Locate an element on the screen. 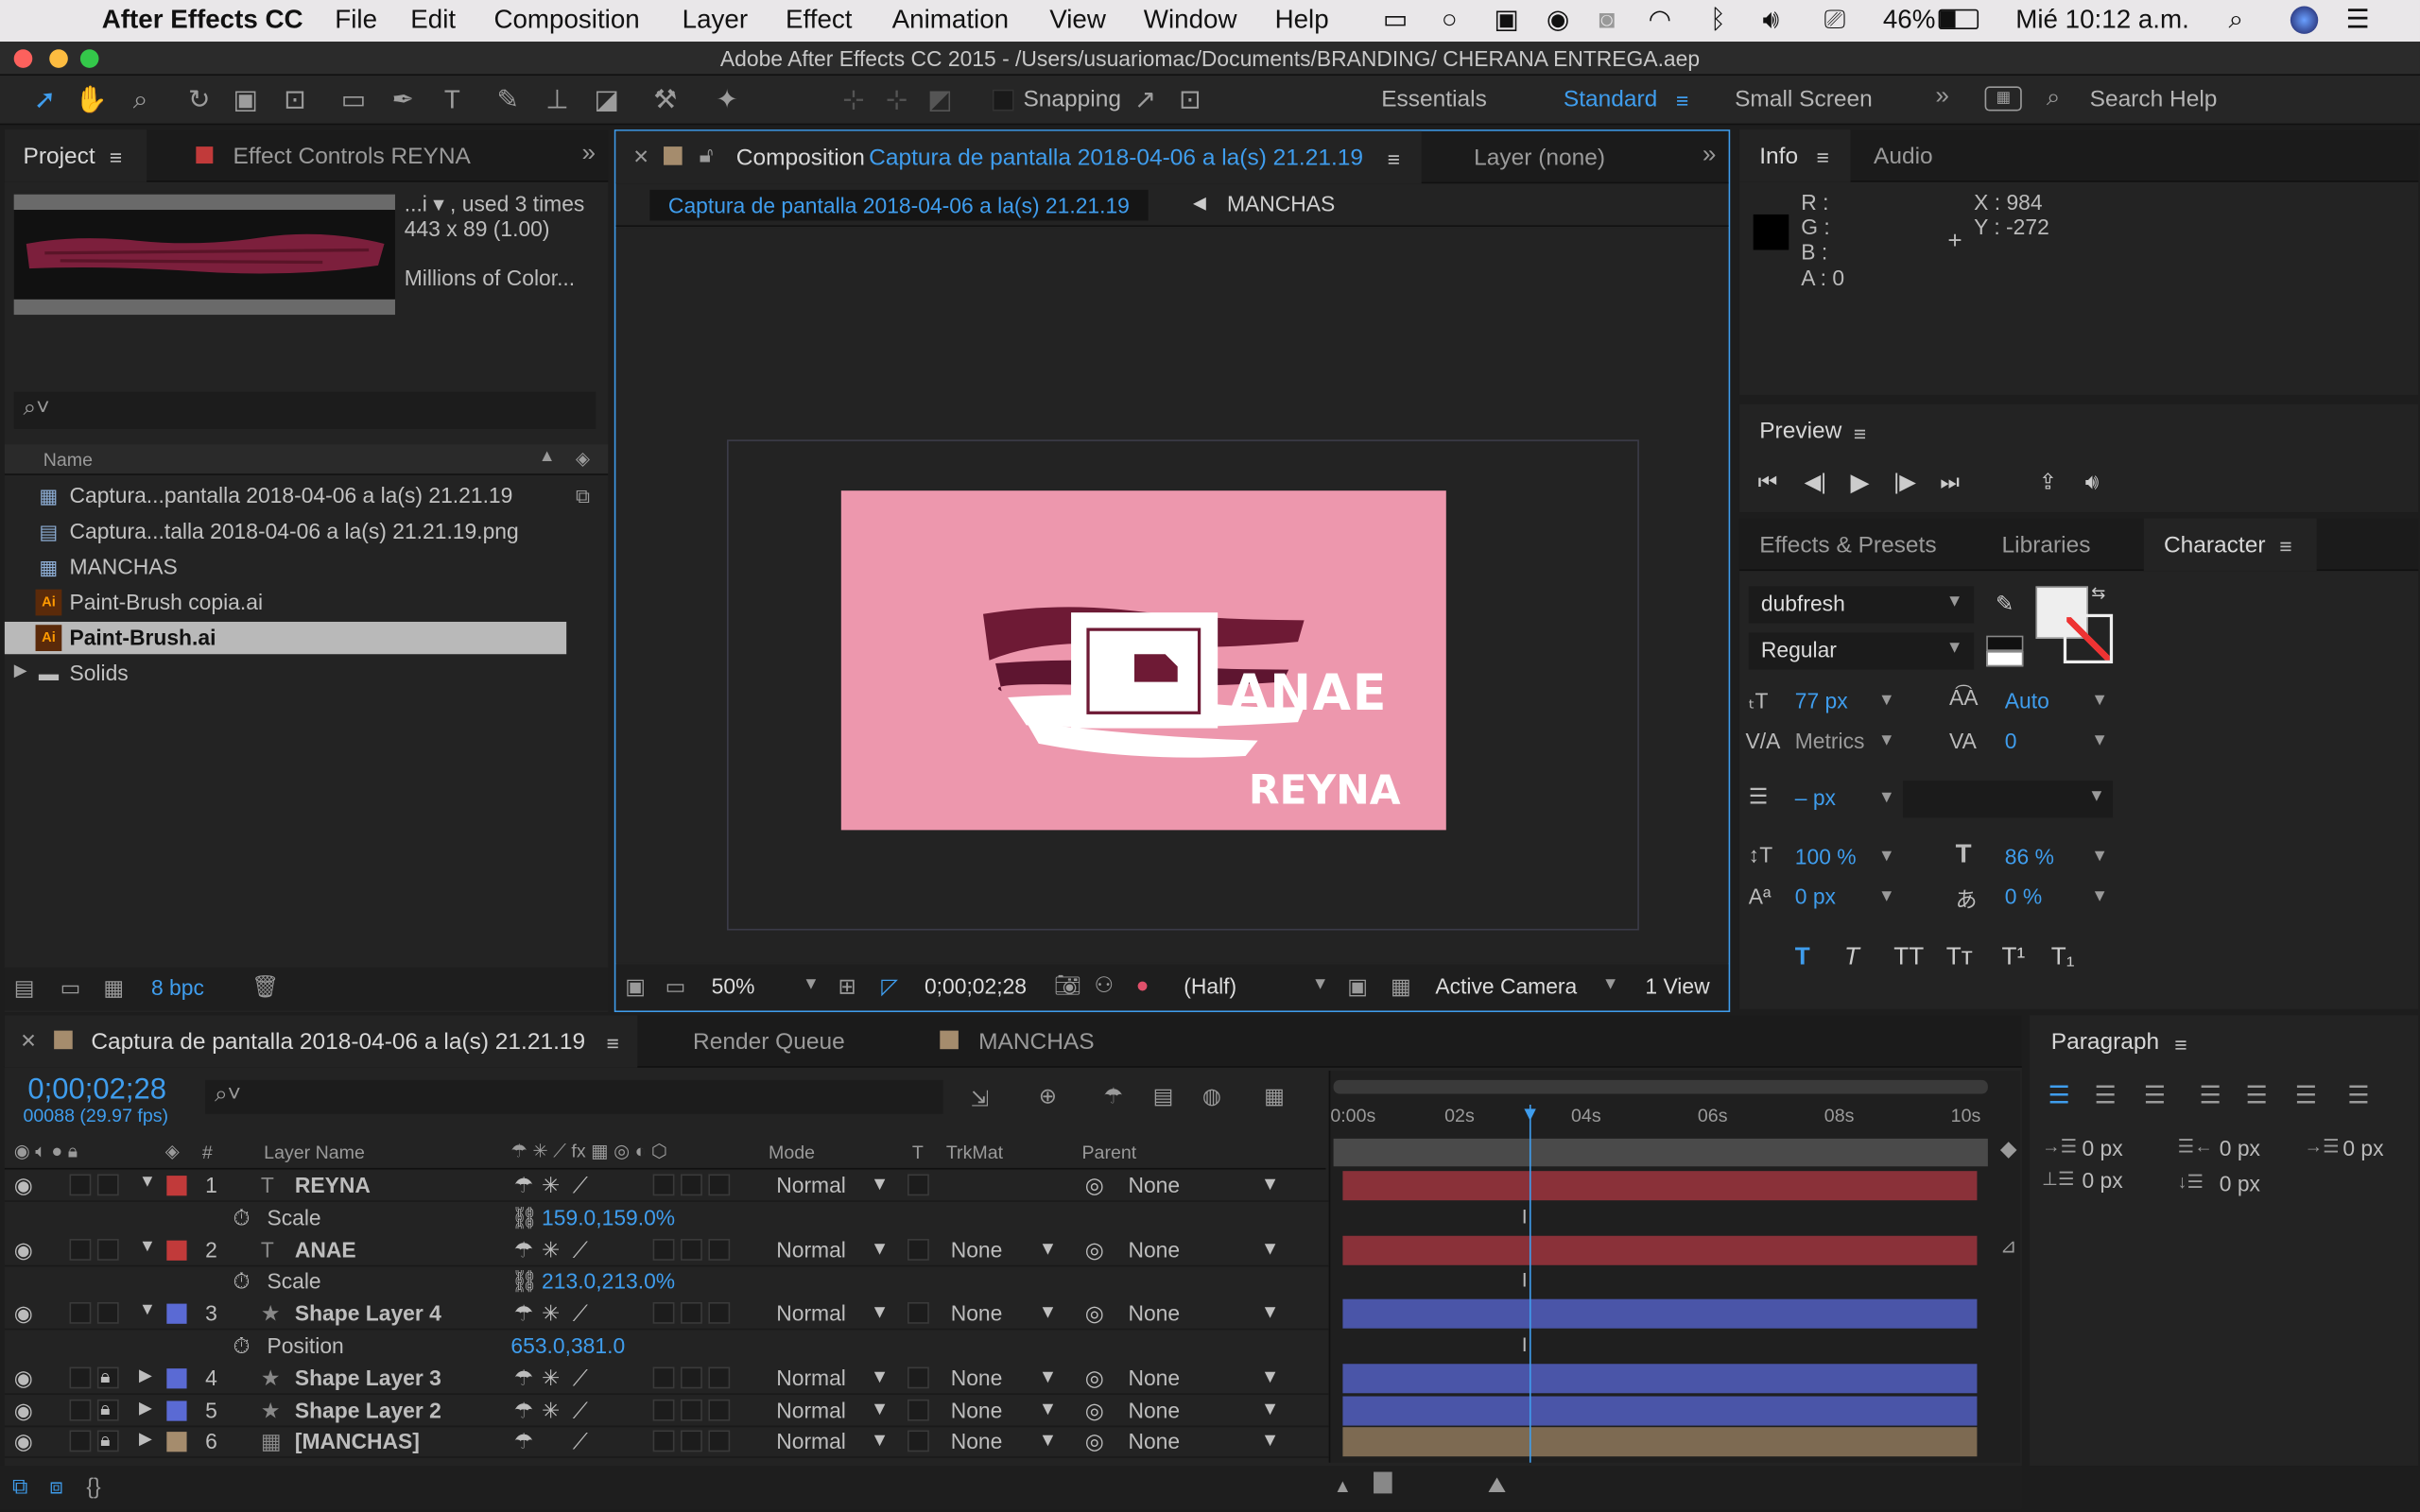  play-icon: ▶ is located at coordinates (1860, 483).